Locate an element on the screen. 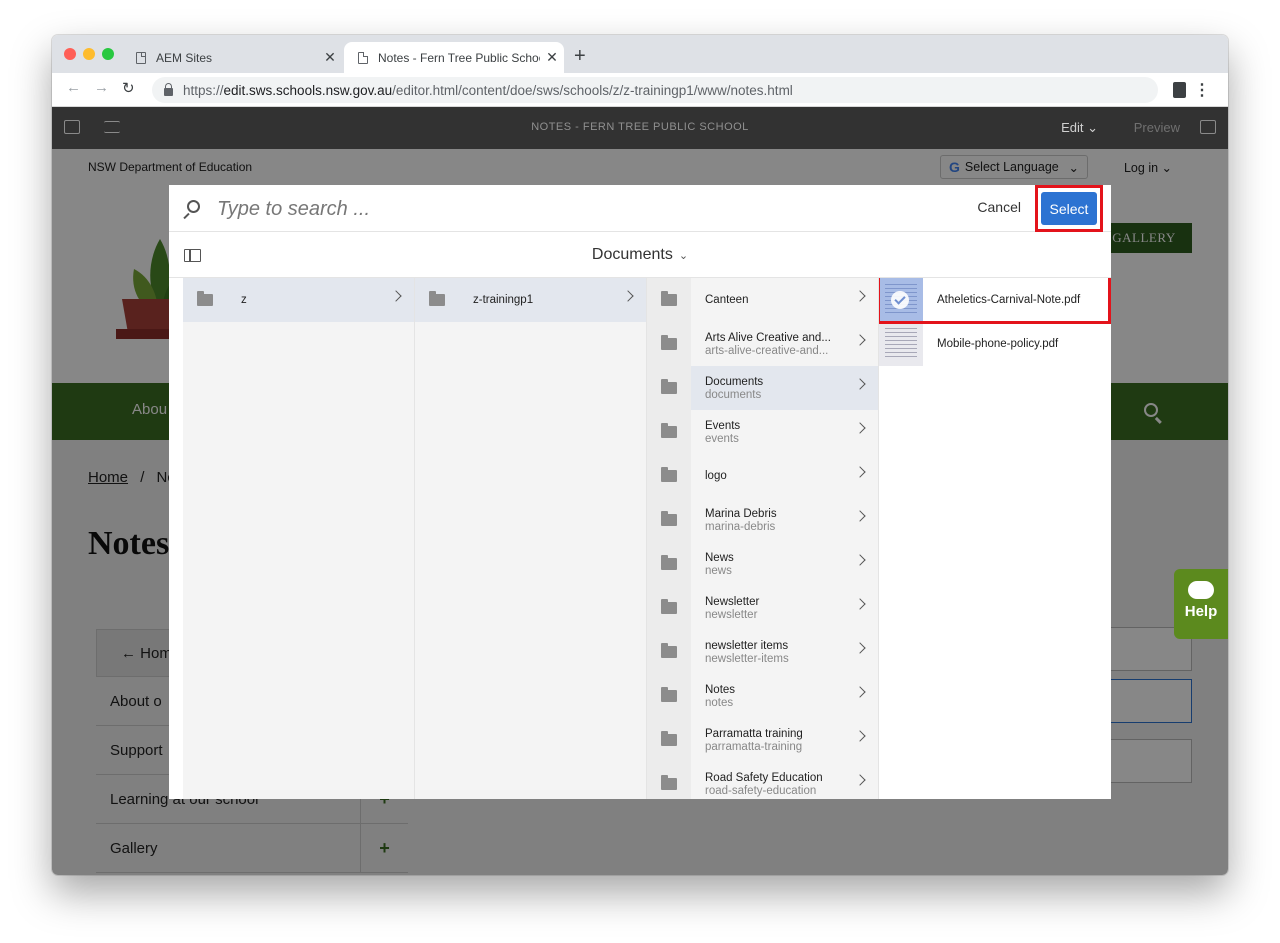  folder-title: Notes is located at coordinates (720, 689).